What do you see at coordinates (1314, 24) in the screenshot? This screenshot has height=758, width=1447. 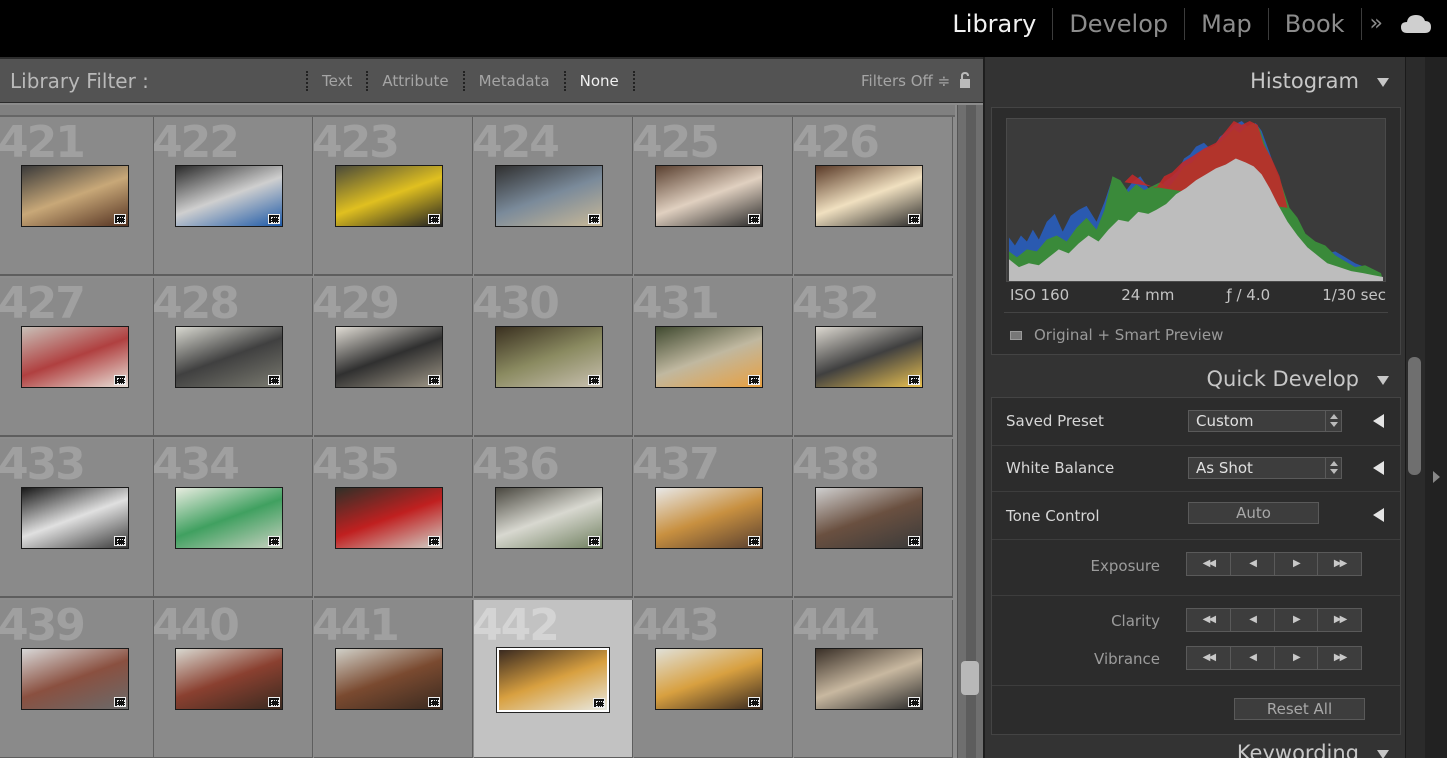 I see `module-book: Book` at bounding box center [1314, 24].